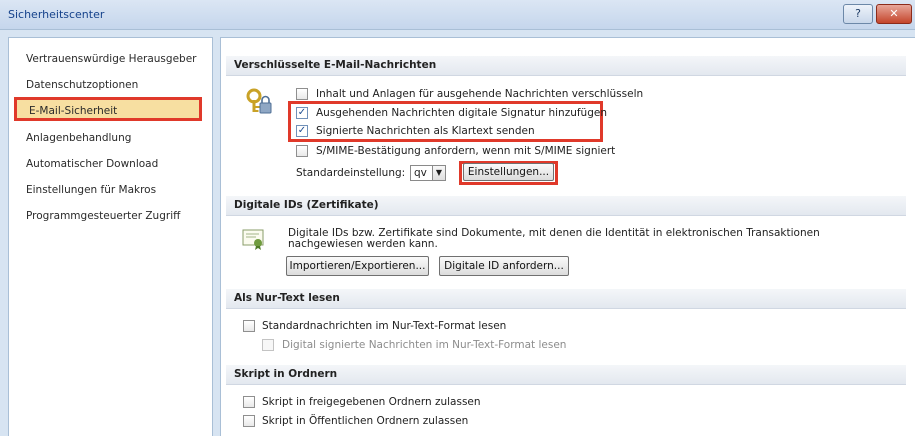 This screenshot has height=436, width=915. What do you see at coordinates (91, 190) in the screenshot?
I see `sidebar-item-macro-settings: Einstellungen für Makros` at bounding box center [91, 190].